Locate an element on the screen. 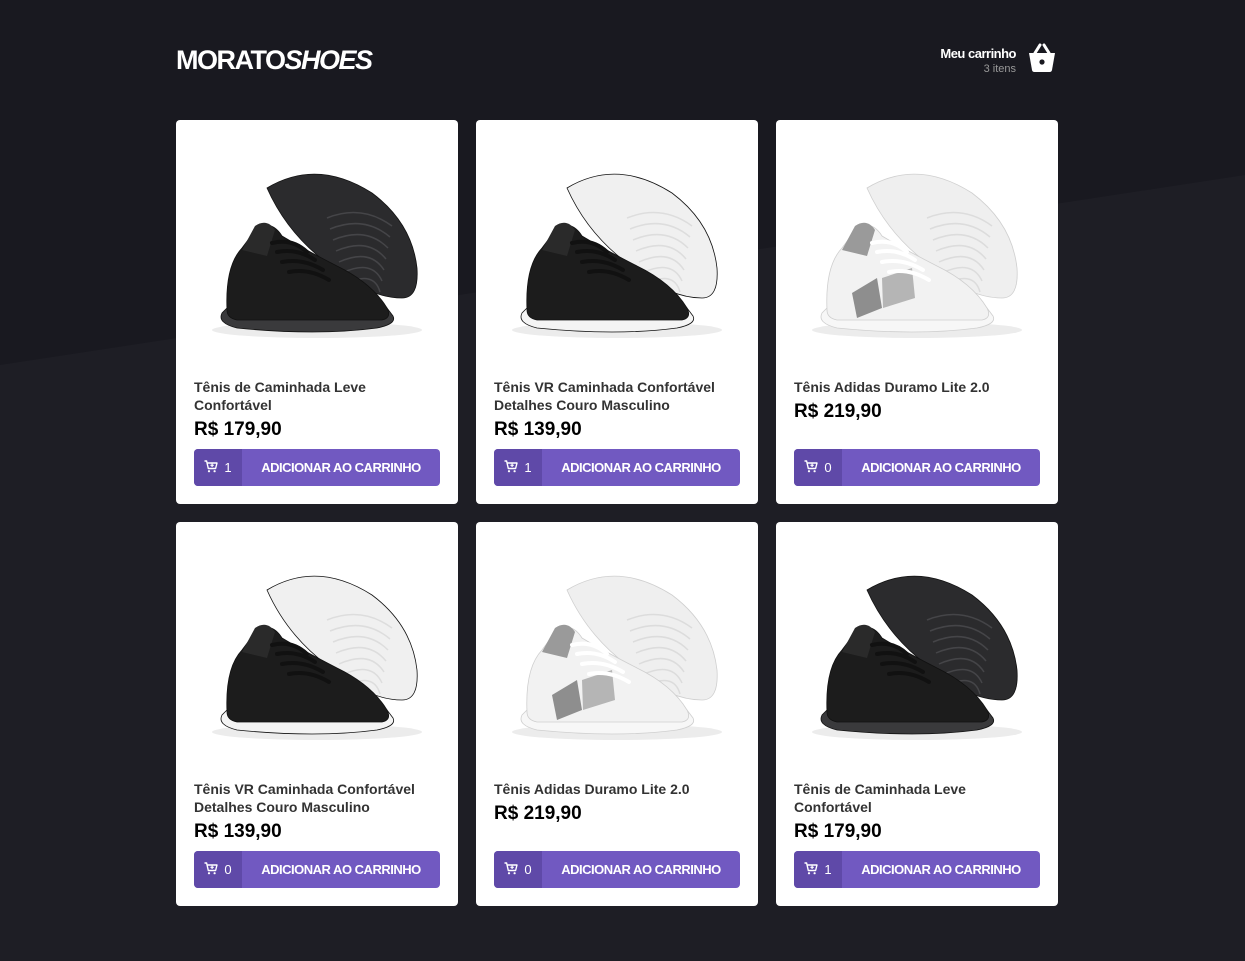 The width and height of the screenshot is (1245, 961). logo-main: MORATO is located at coordinates (231, 59).